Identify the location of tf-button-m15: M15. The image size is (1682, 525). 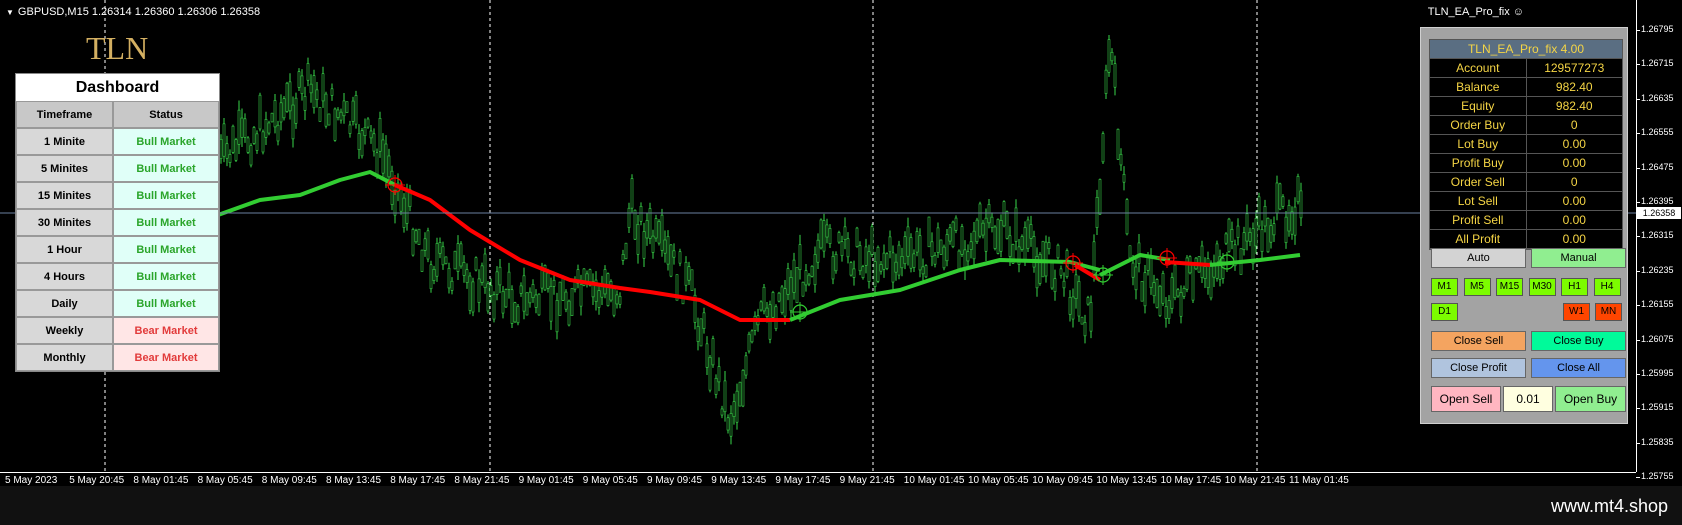
(1509, 287).